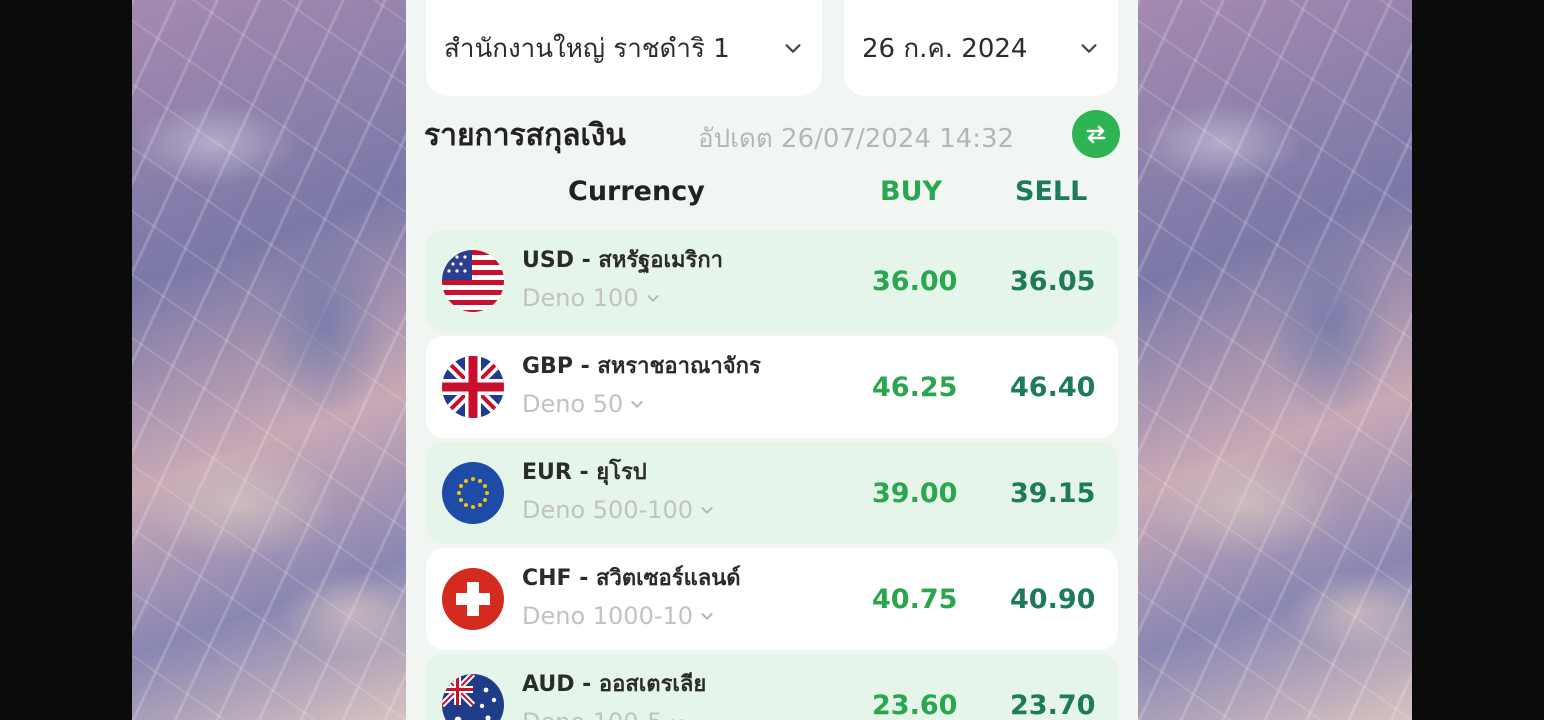 This screenshot has width=1544, height=720. What do you see at coordinates (772, 281) in the screenshot?
I see `rate-row-usd: USD - สหรัฐอเมริกา Deno 100 36.00 36.05` at bounding box center [772, 281].